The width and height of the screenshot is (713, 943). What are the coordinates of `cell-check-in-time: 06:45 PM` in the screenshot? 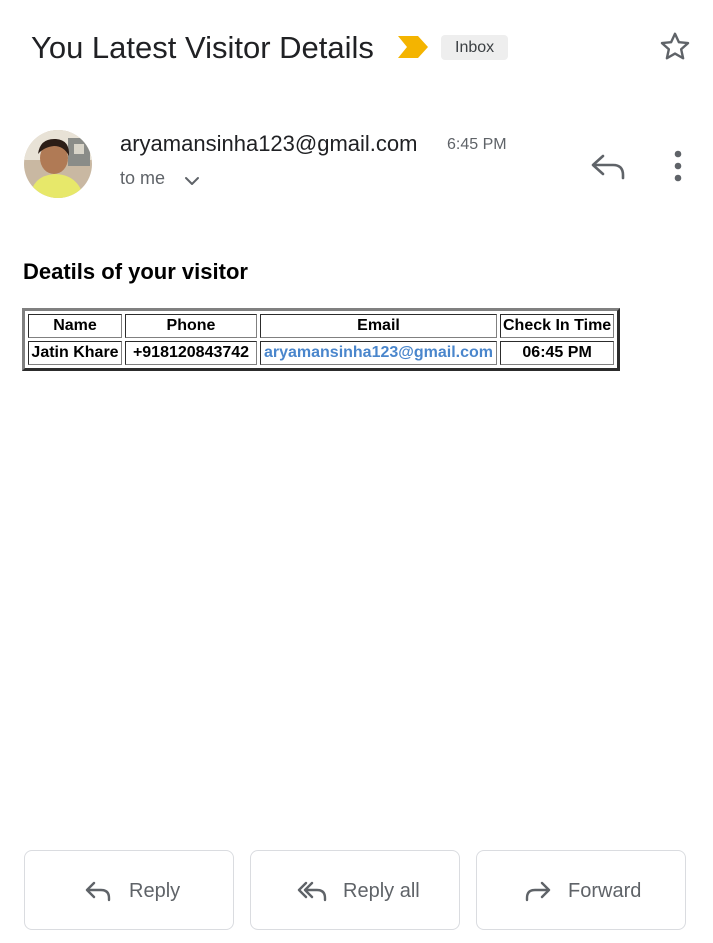 It's located at (557, 353).